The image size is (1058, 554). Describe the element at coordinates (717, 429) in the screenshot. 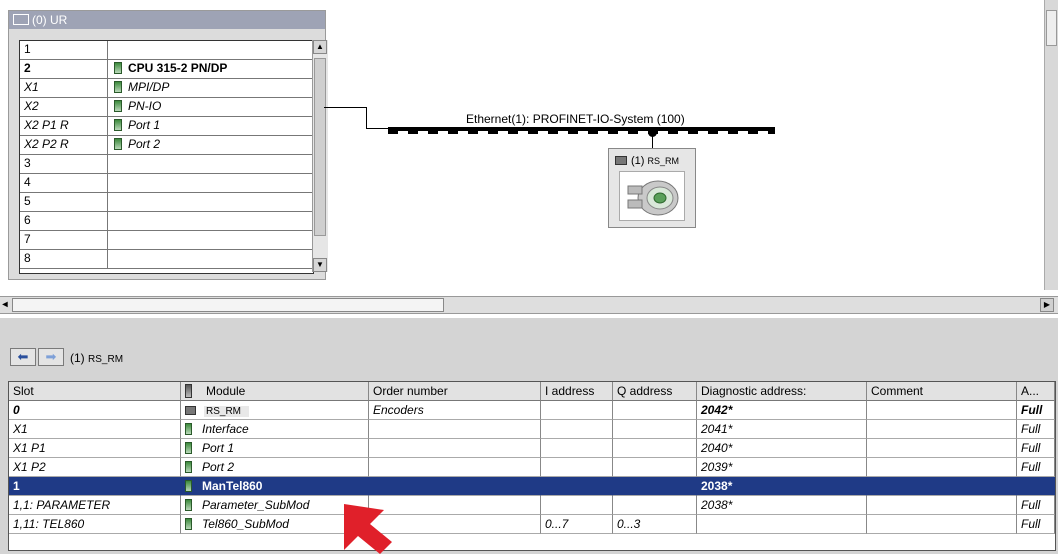

I see `cell-value: 2041*` at that location.